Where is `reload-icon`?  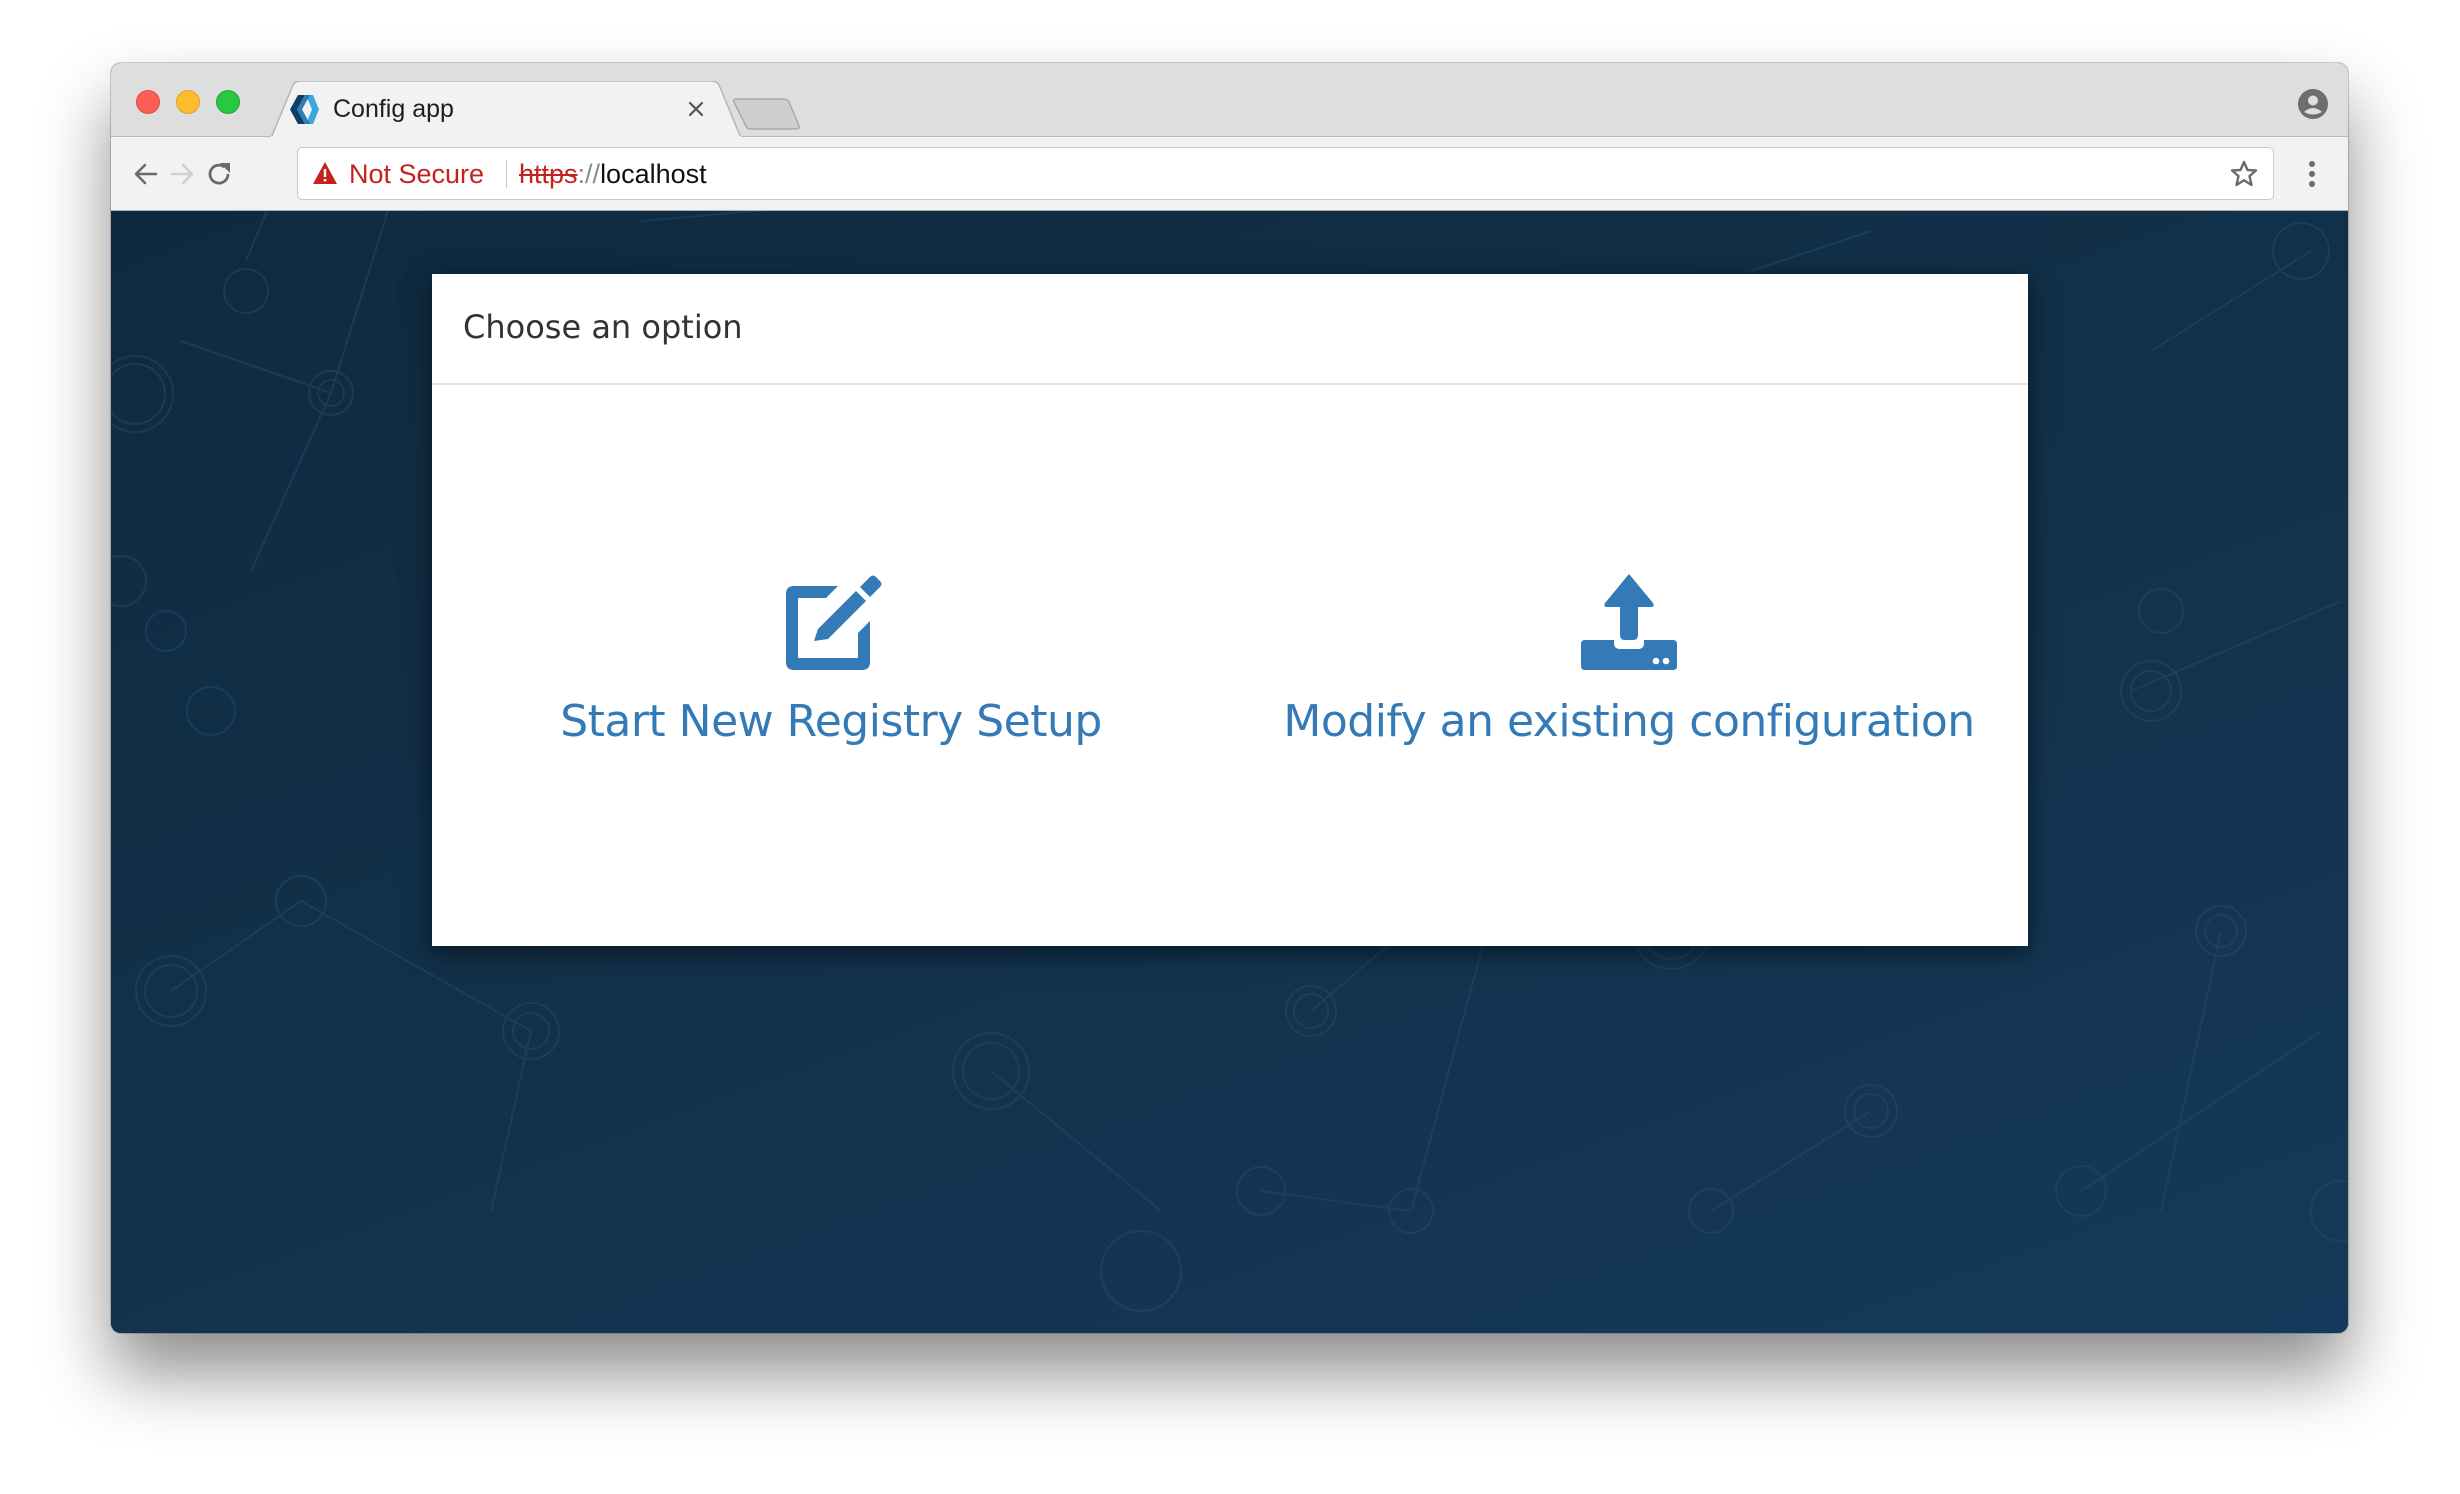
reload-icon is located at coordinates (219, 174).